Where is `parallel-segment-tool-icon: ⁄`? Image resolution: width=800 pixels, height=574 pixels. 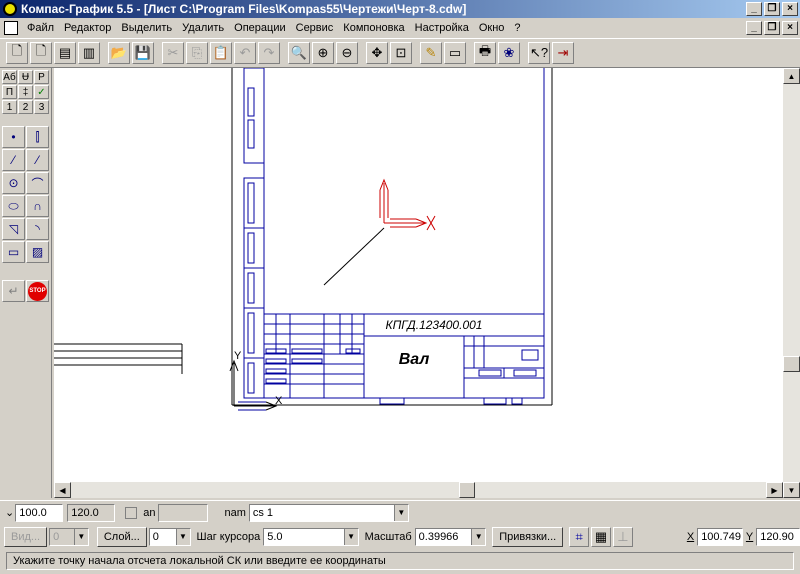 parallel-segment-tool-icon: ⁄ is located at coordinates (37, 160).